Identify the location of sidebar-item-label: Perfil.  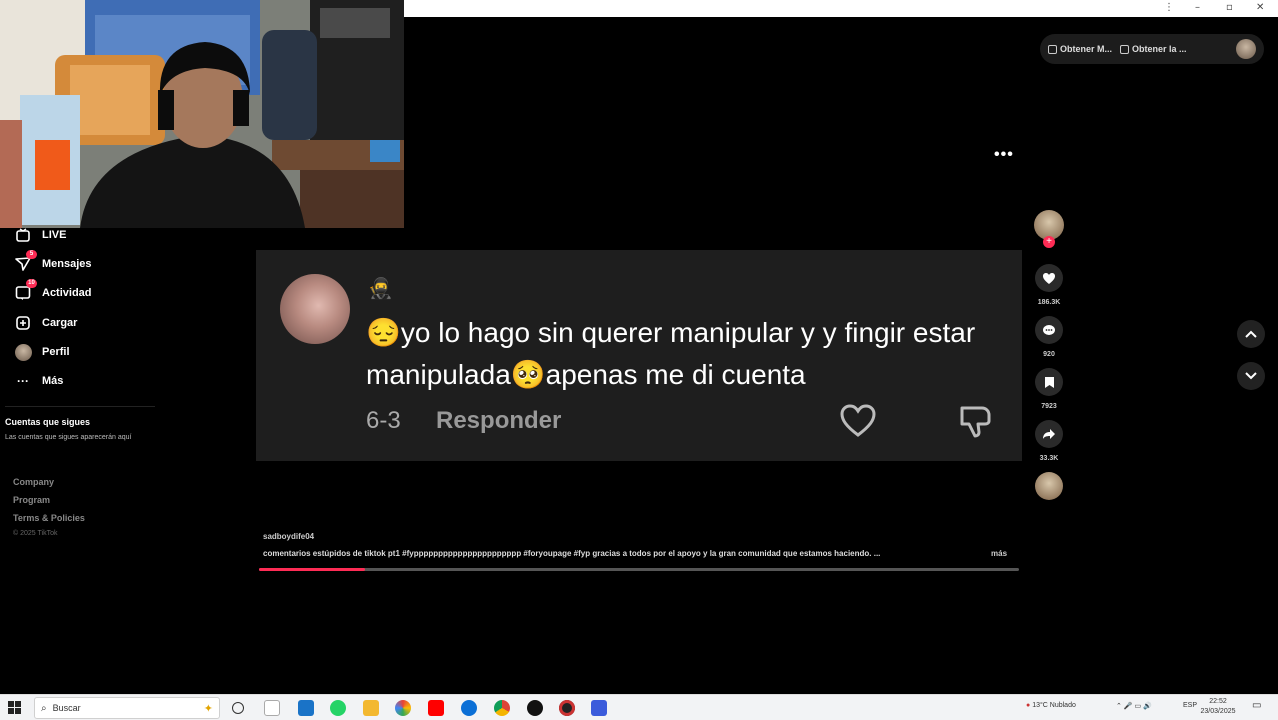
(56, 352).